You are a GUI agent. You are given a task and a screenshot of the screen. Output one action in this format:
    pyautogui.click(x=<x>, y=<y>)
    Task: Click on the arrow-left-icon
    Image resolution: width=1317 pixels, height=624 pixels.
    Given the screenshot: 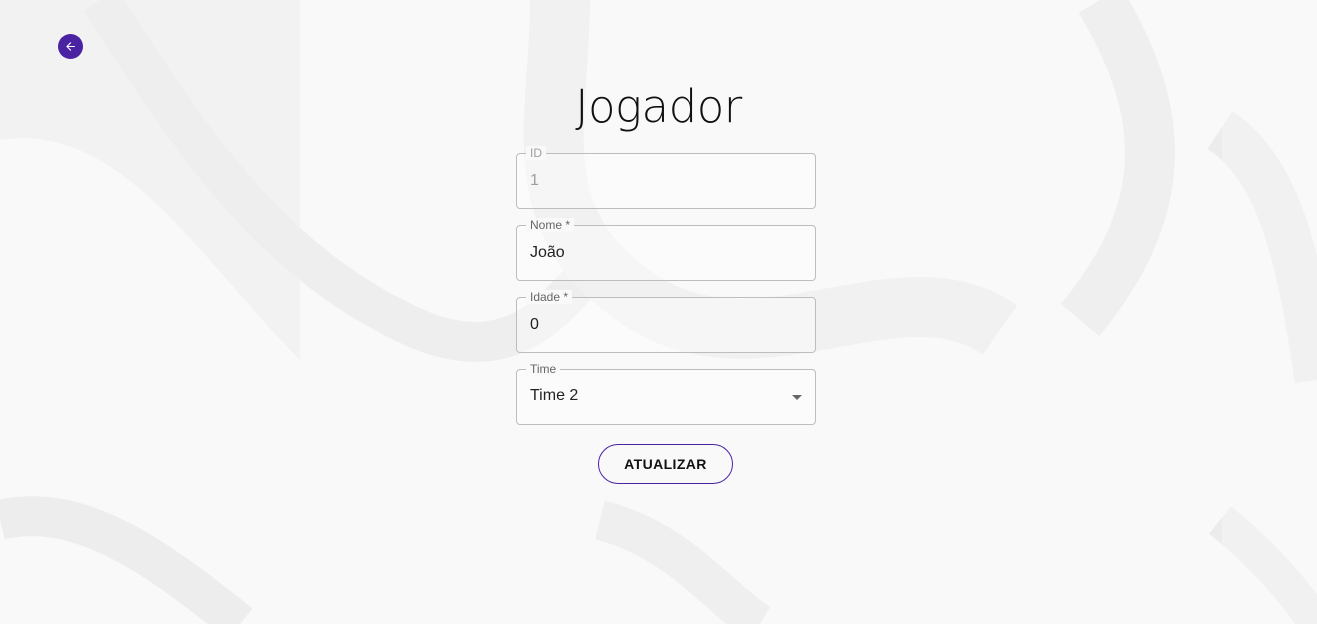 What is the action you would take?
    pyautogui.click(x=70, y=46)
    